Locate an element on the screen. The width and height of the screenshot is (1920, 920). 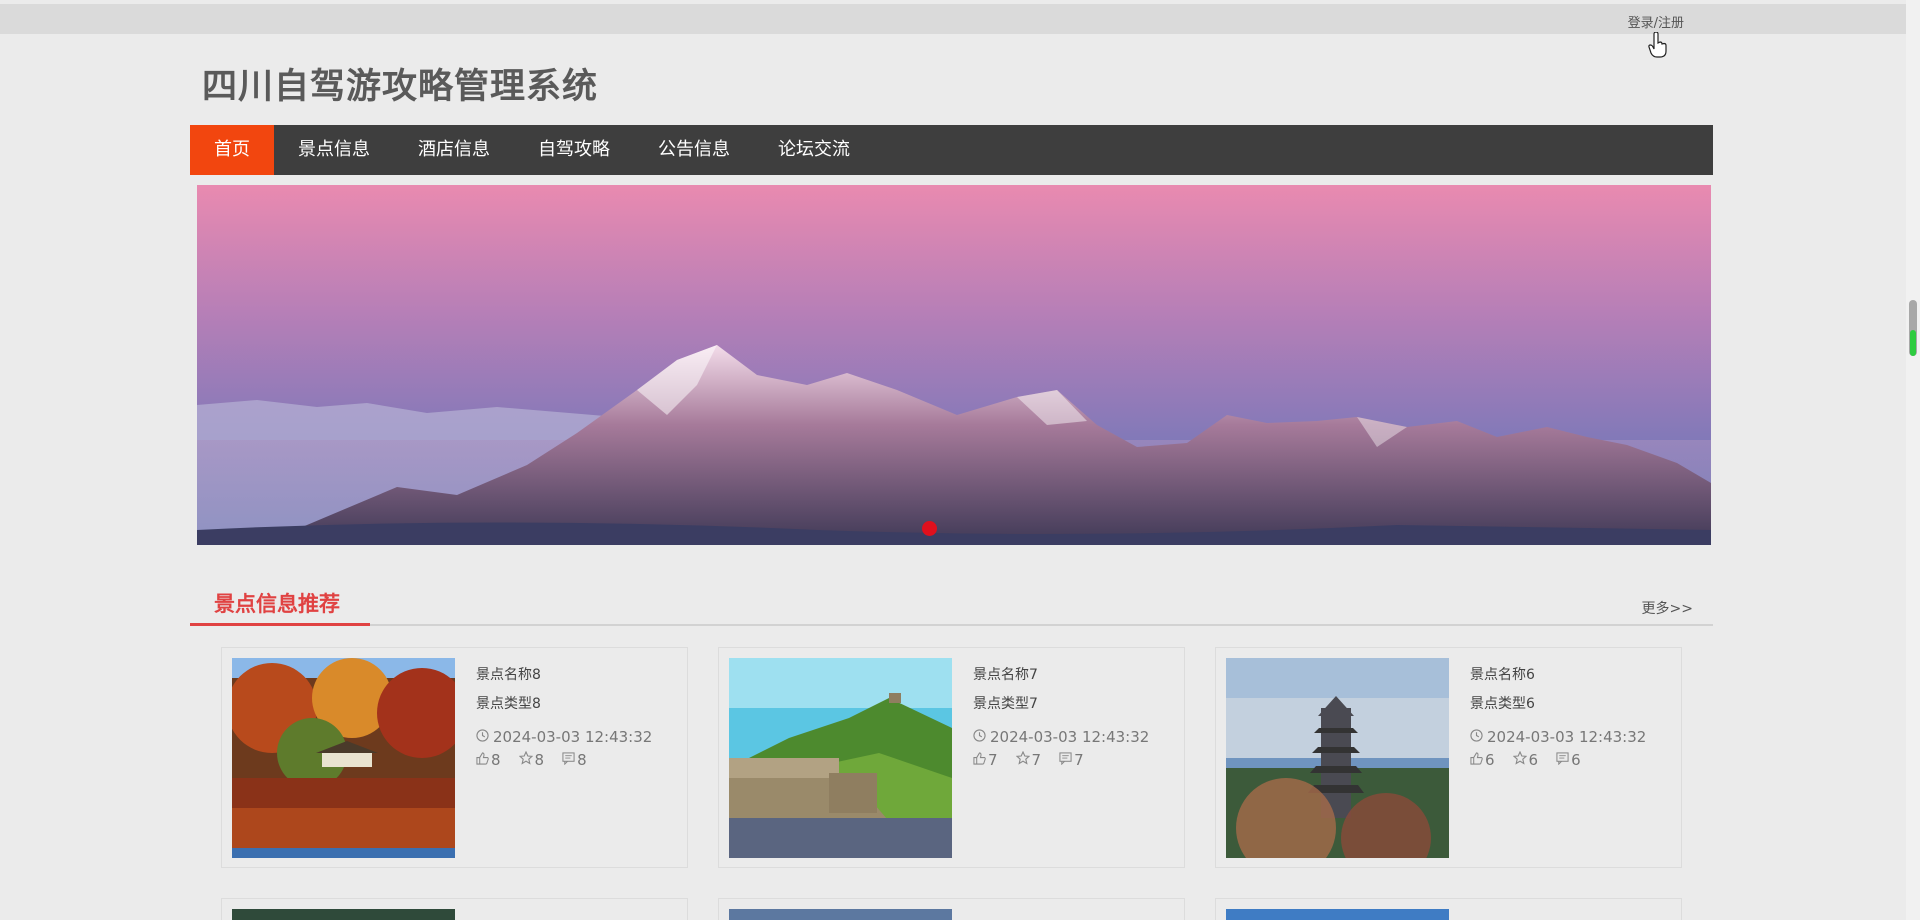
like-count: 7 is located at coordinates (985, 760).